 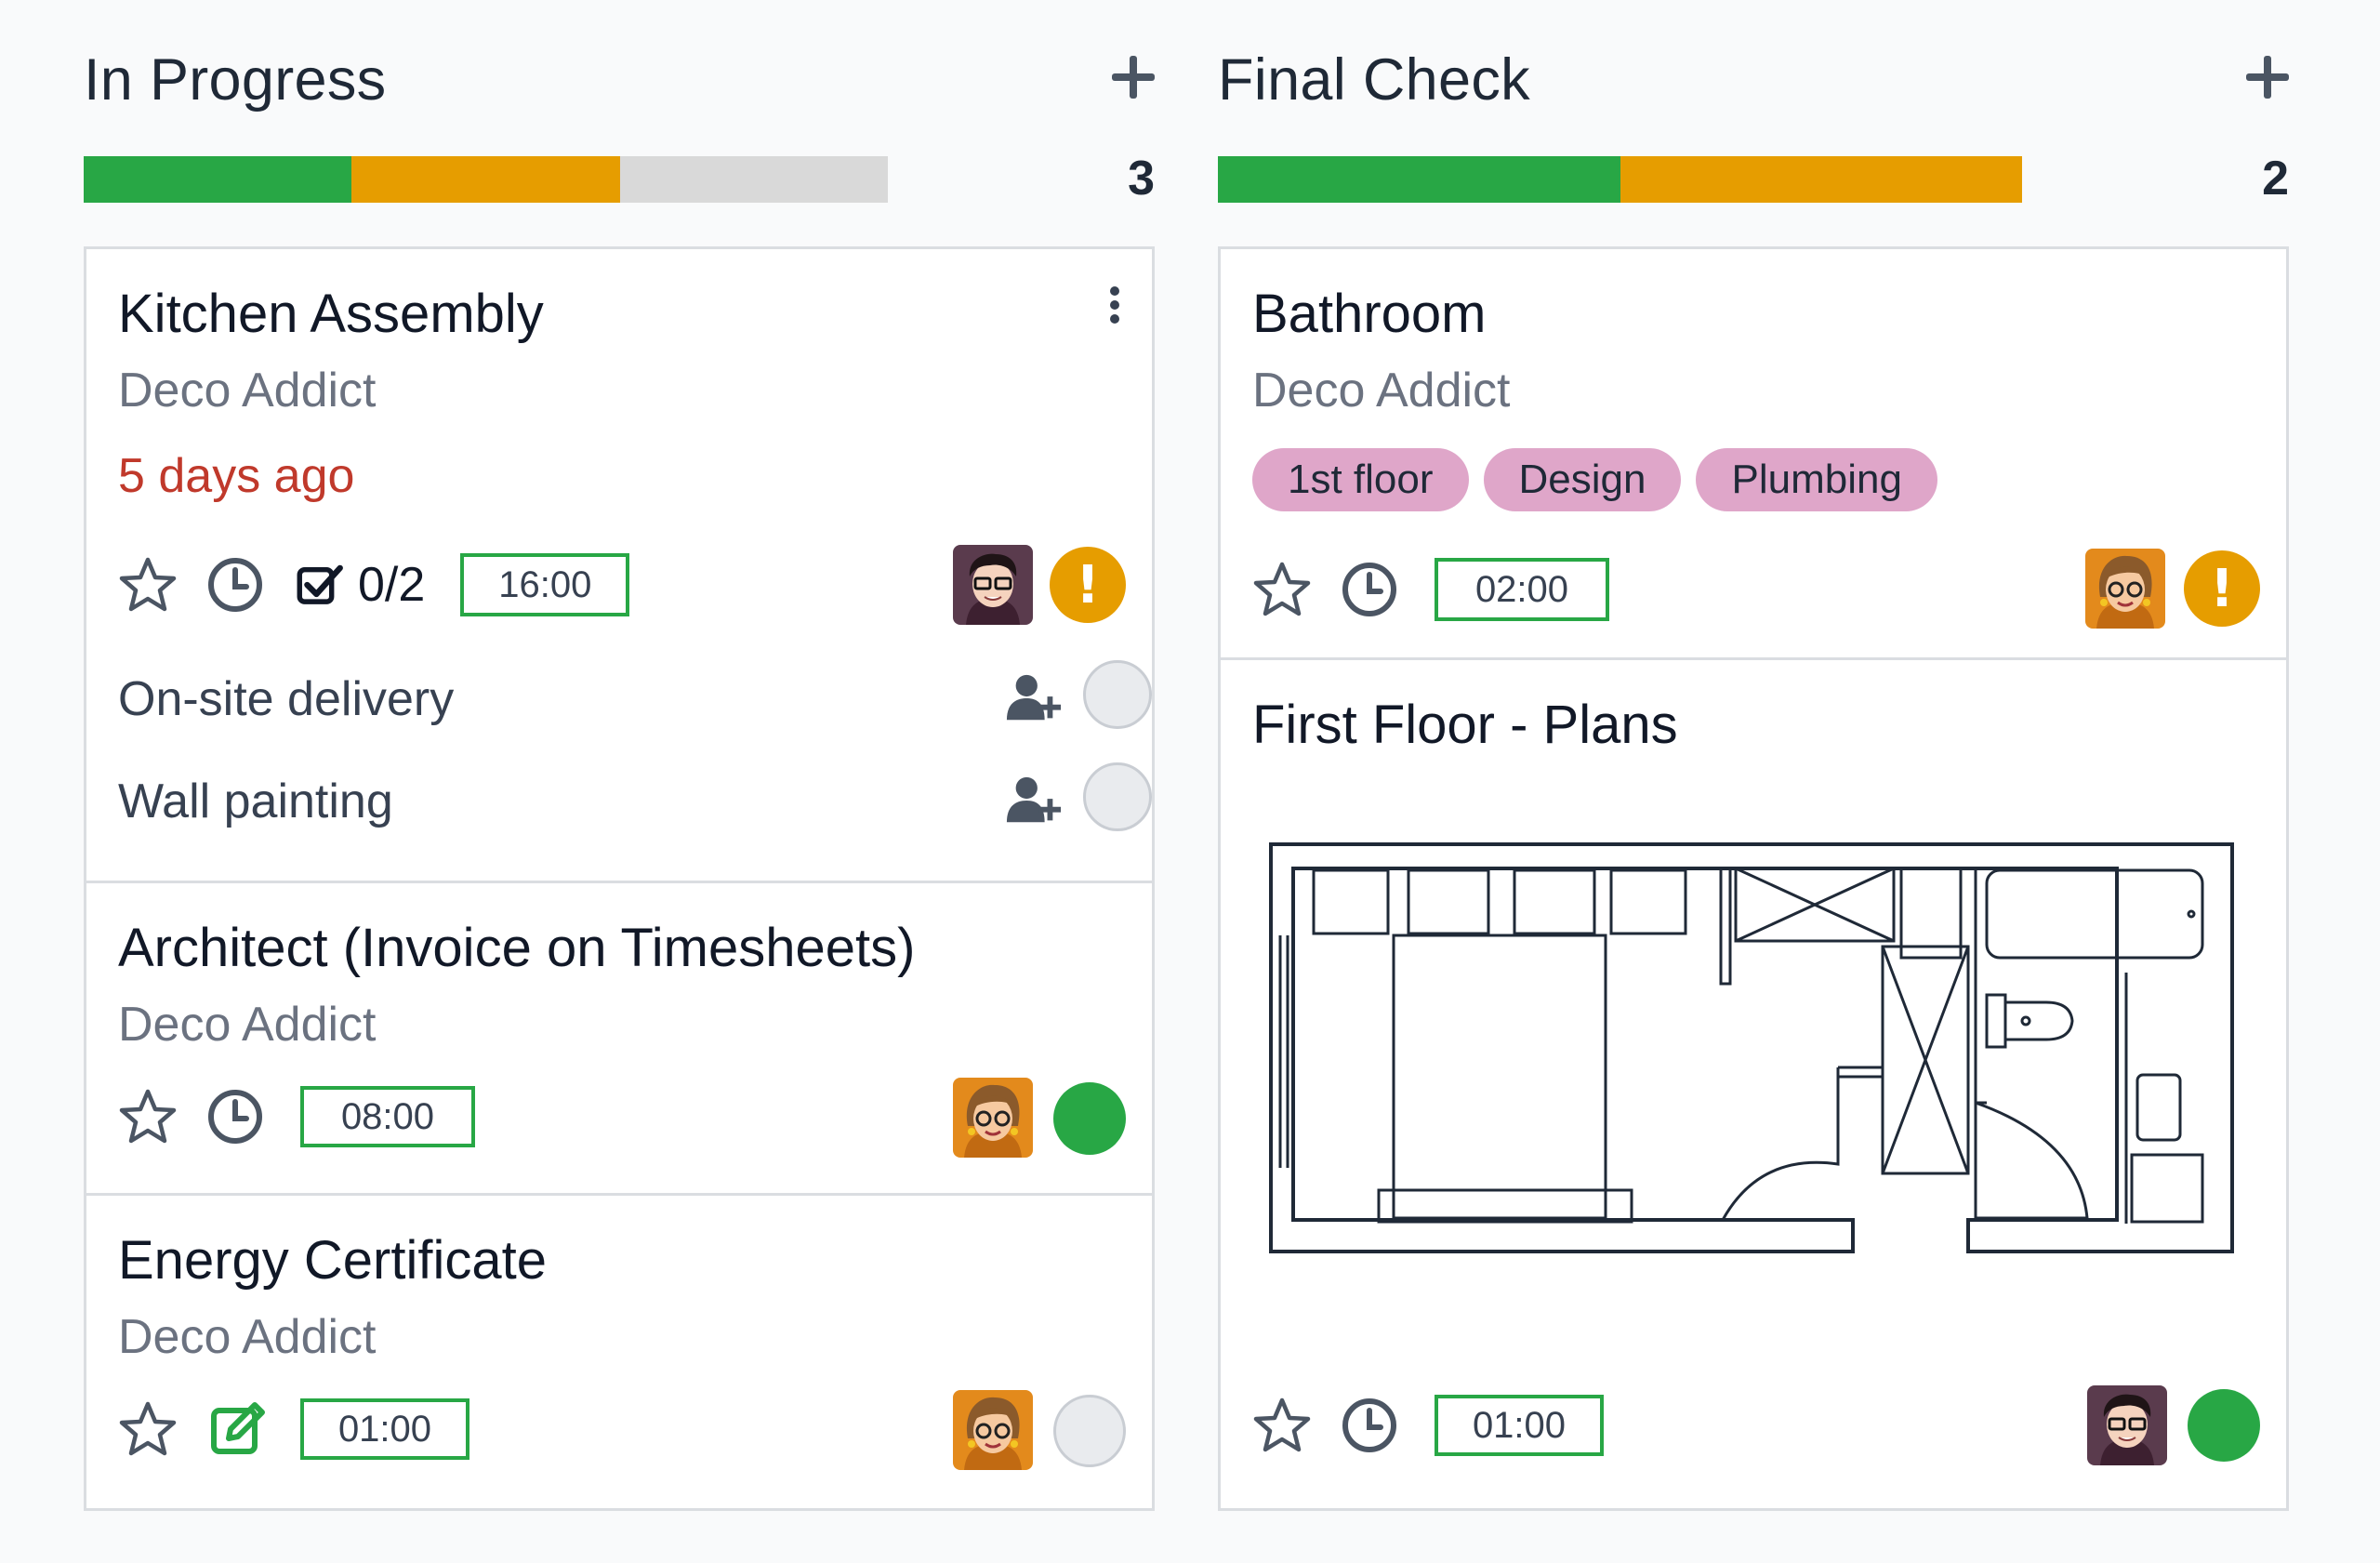 What do you see at coordinates (235, 80) in the screenshot?
I see `column-title: In Progress` at bounding box center [235, 80].